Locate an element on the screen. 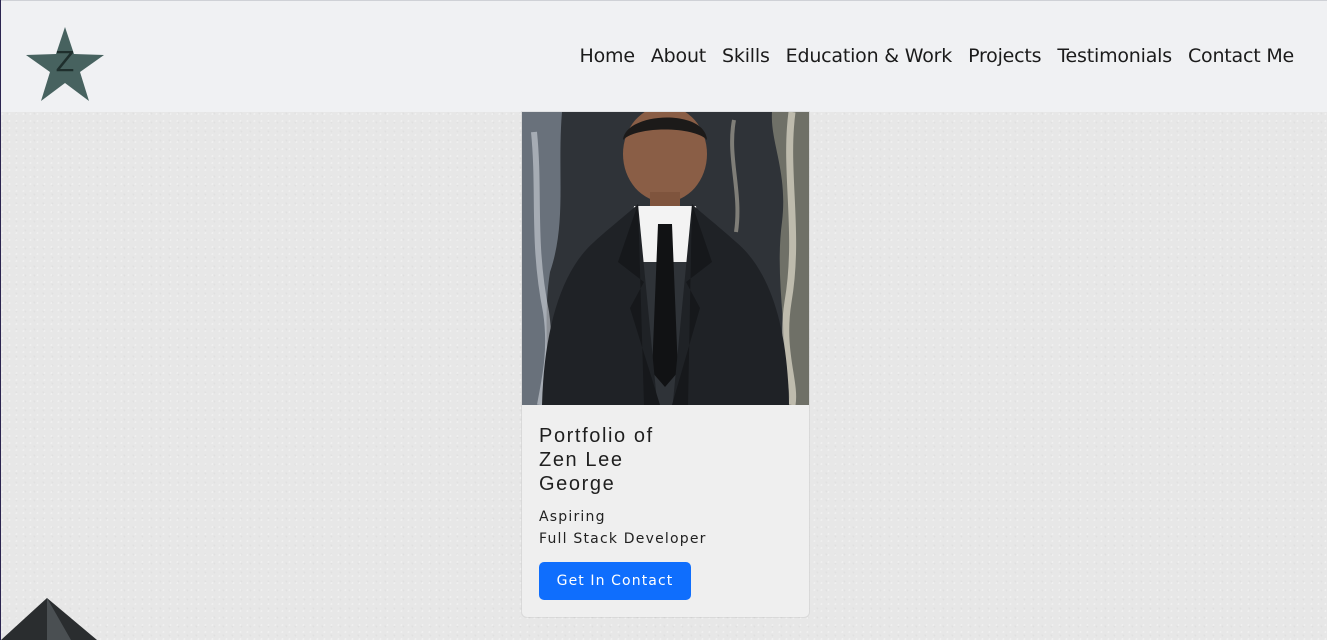  nav-contact-me: Contact Me is located at coordinates (1241, 56).